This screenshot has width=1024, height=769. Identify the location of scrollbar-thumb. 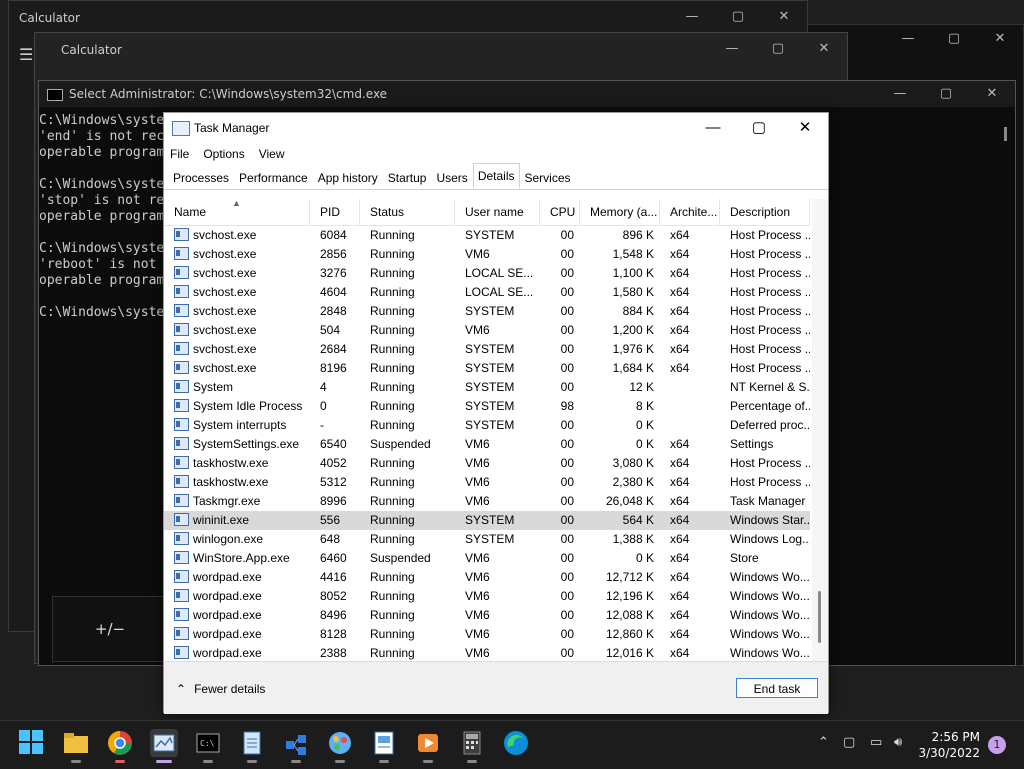
(819, 617).